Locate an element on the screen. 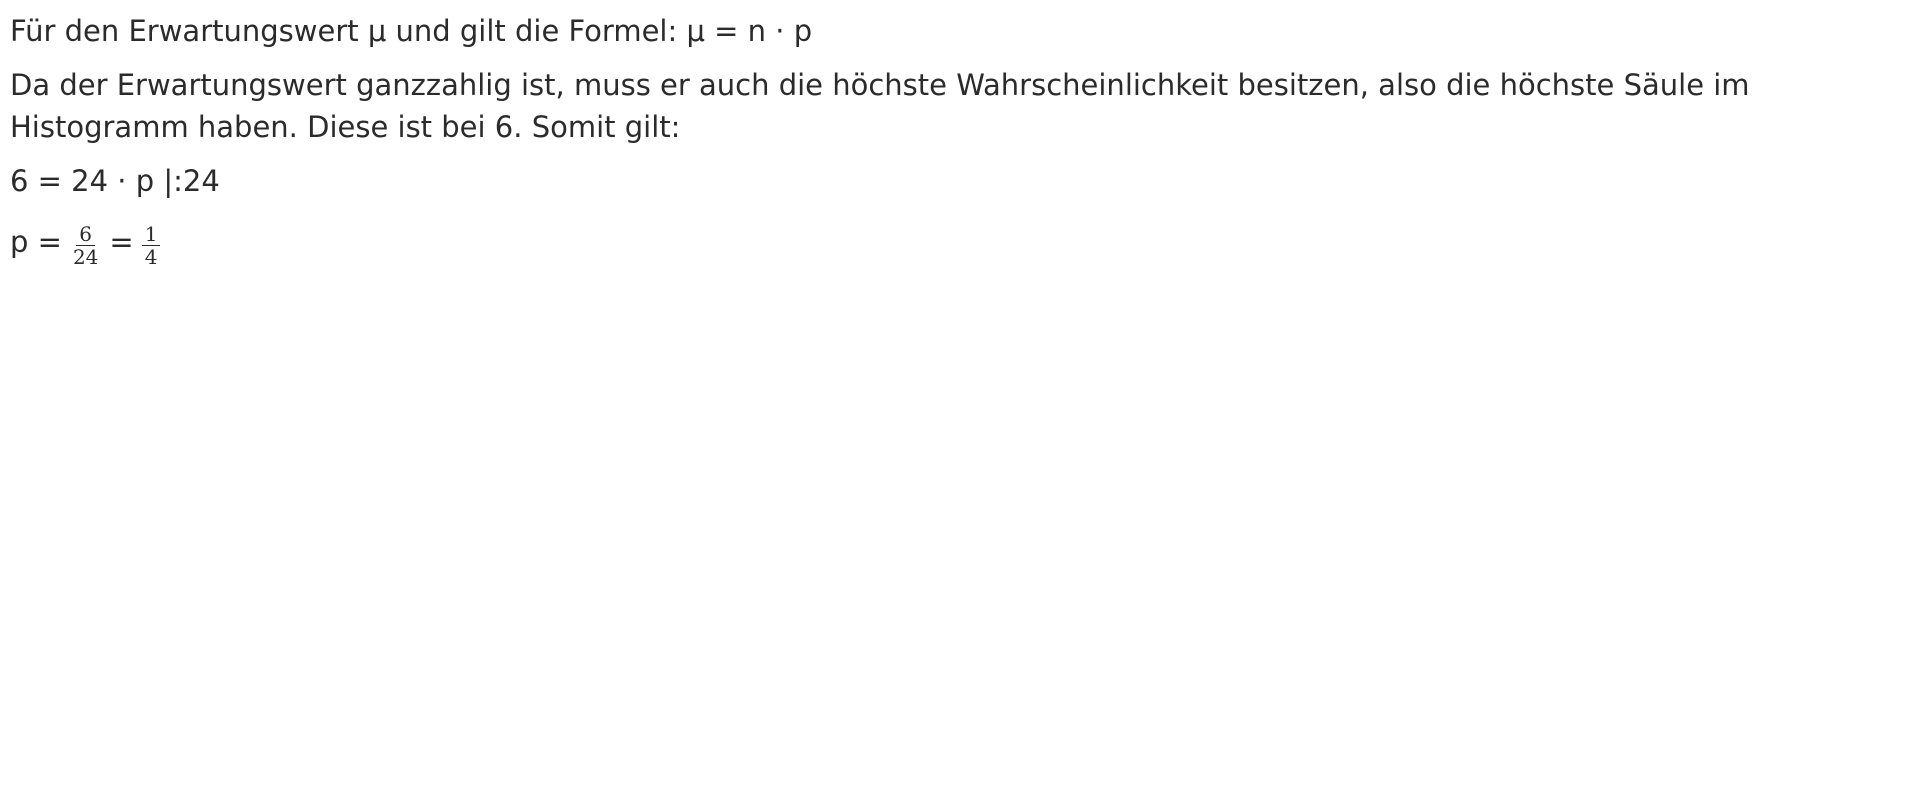 The width and height of the screenshot is (1920, 810). fraction-equation: p = 6 24 = 1 4 is located at coordinates (920, 242).